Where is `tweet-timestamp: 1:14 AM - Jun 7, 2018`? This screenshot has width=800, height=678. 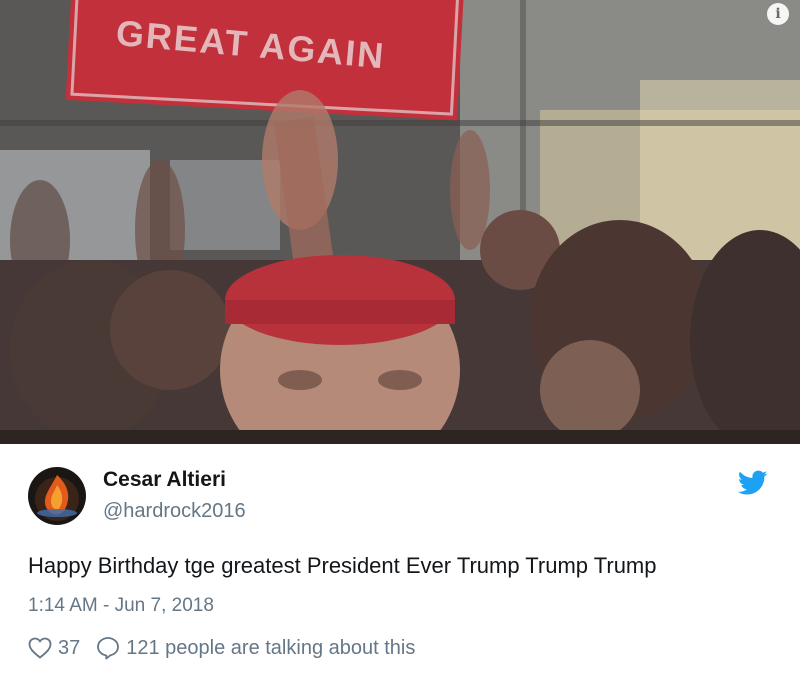 tweet-timestamp: 1:14 AM - Jun 7, 2018 is located at coordinates (121, 606).